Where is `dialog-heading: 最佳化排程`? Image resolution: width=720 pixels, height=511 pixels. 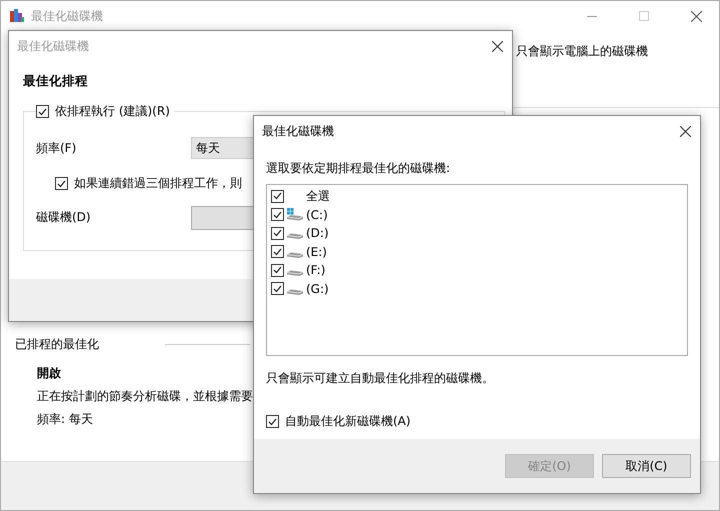 dialog-heading: 最佳化排程 is located at coordinates (56, 81).